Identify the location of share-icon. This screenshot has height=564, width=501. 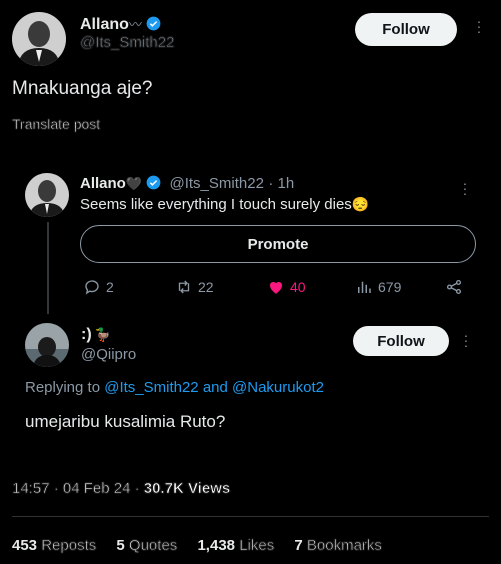
(454, 287).